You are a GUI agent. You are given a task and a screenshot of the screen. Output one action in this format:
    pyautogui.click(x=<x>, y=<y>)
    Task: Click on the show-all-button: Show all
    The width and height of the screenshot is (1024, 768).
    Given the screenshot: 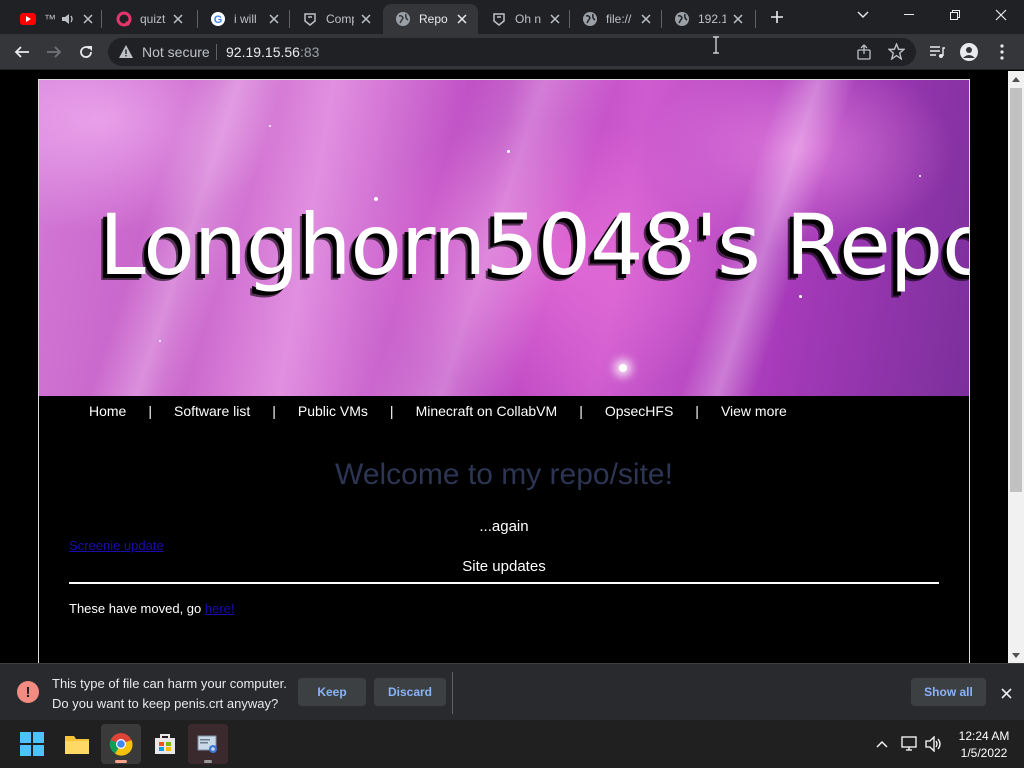 What is the action you would take?
    pyautogui.click(x=948, y=692)
    